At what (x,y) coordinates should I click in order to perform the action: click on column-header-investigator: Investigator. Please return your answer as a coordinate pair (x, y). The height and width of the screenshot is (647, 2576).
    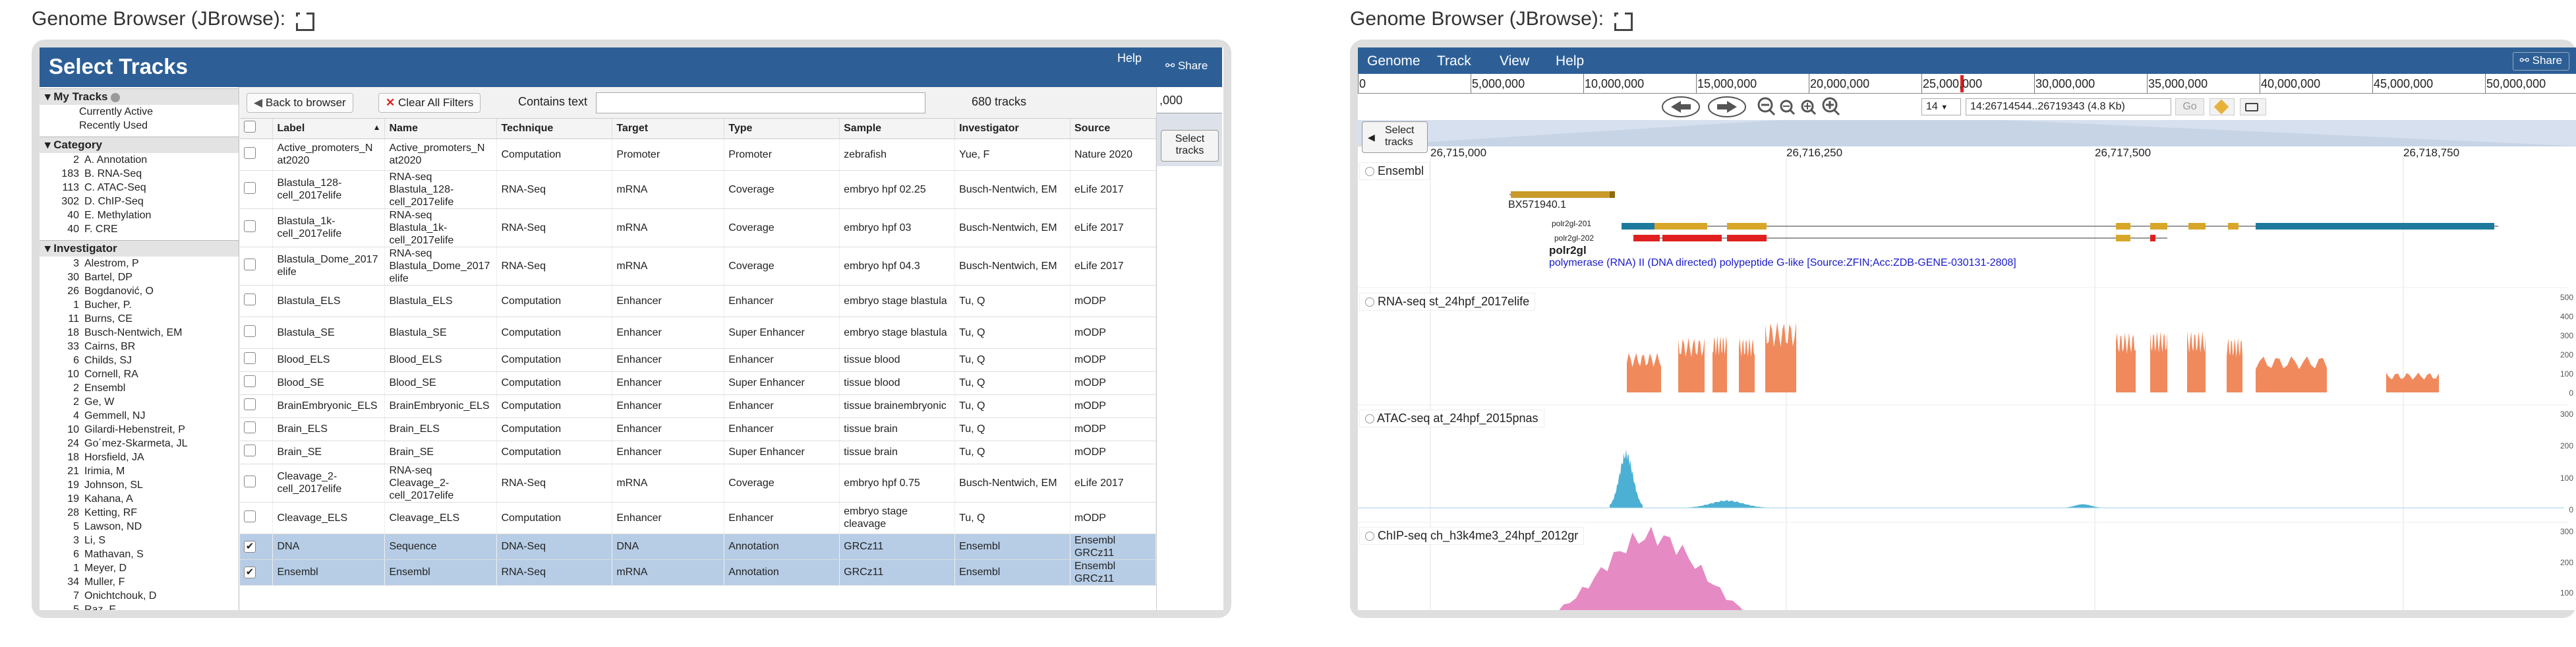
    Looking at the image, I should click on (1012, 129).